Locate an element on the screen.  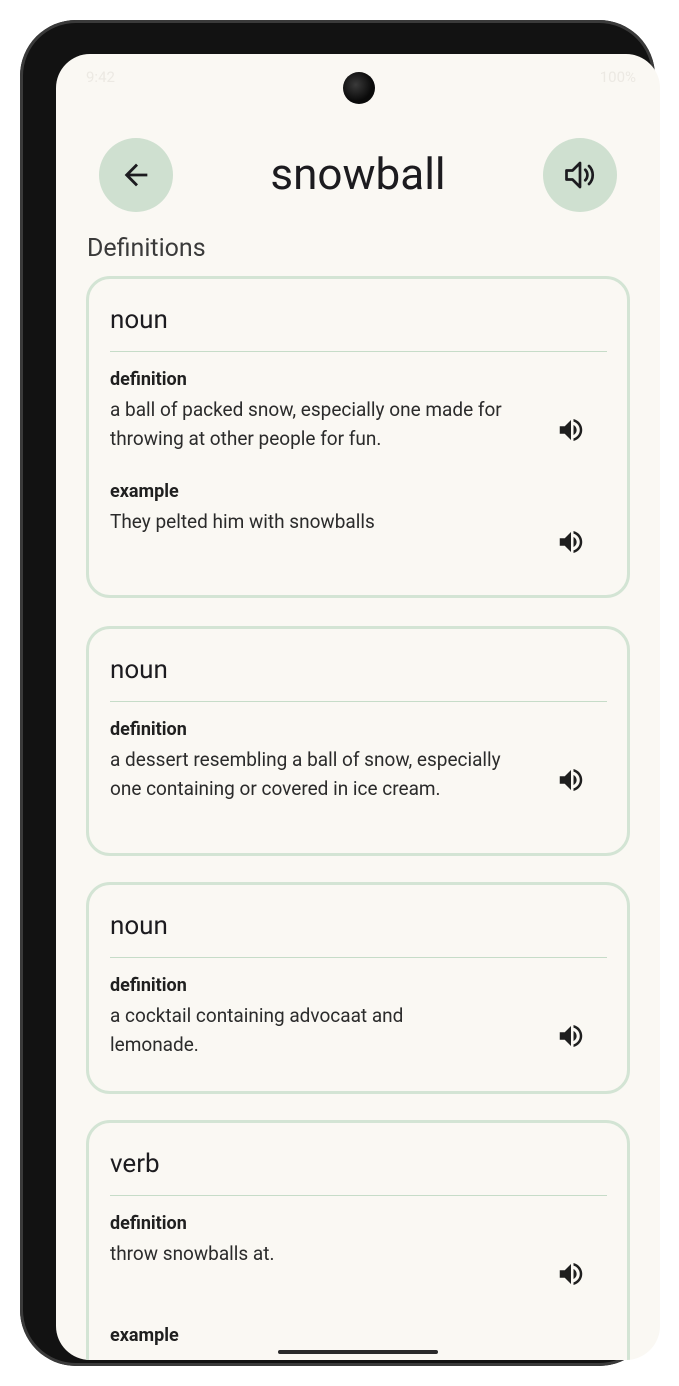
gesture-bar is located at coordinates (358, 1352).